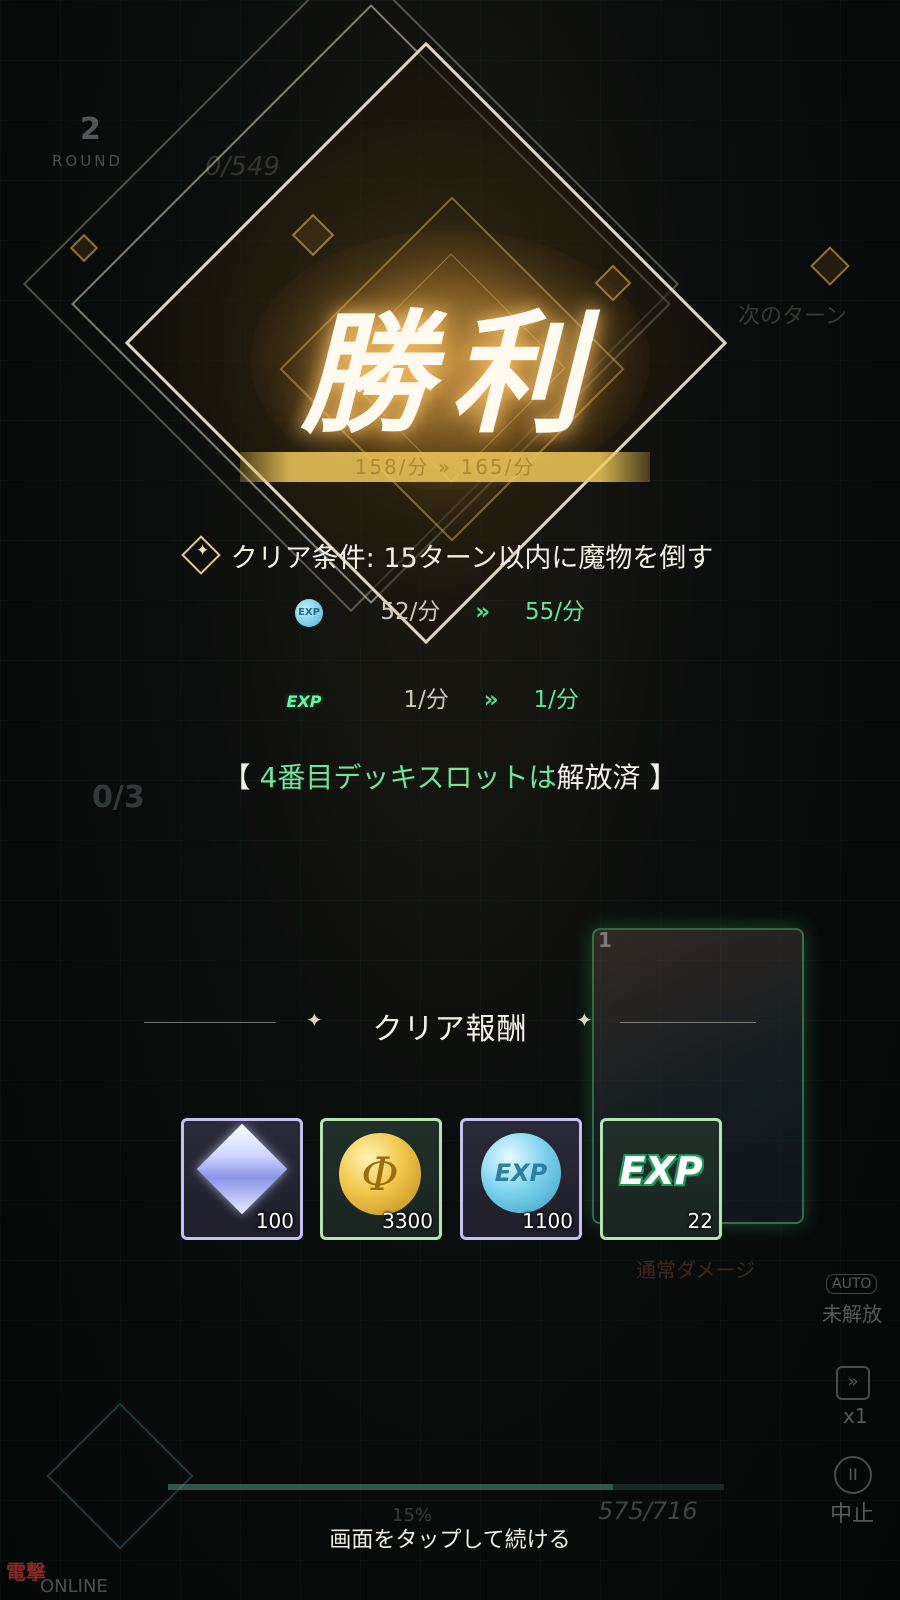 The height and width of the screenshot is (1600, 900). What do you see at coordinates (242, 1169) in the screenshot?
I see `crystal-gem-icon` at bounding box center [242, 1169].